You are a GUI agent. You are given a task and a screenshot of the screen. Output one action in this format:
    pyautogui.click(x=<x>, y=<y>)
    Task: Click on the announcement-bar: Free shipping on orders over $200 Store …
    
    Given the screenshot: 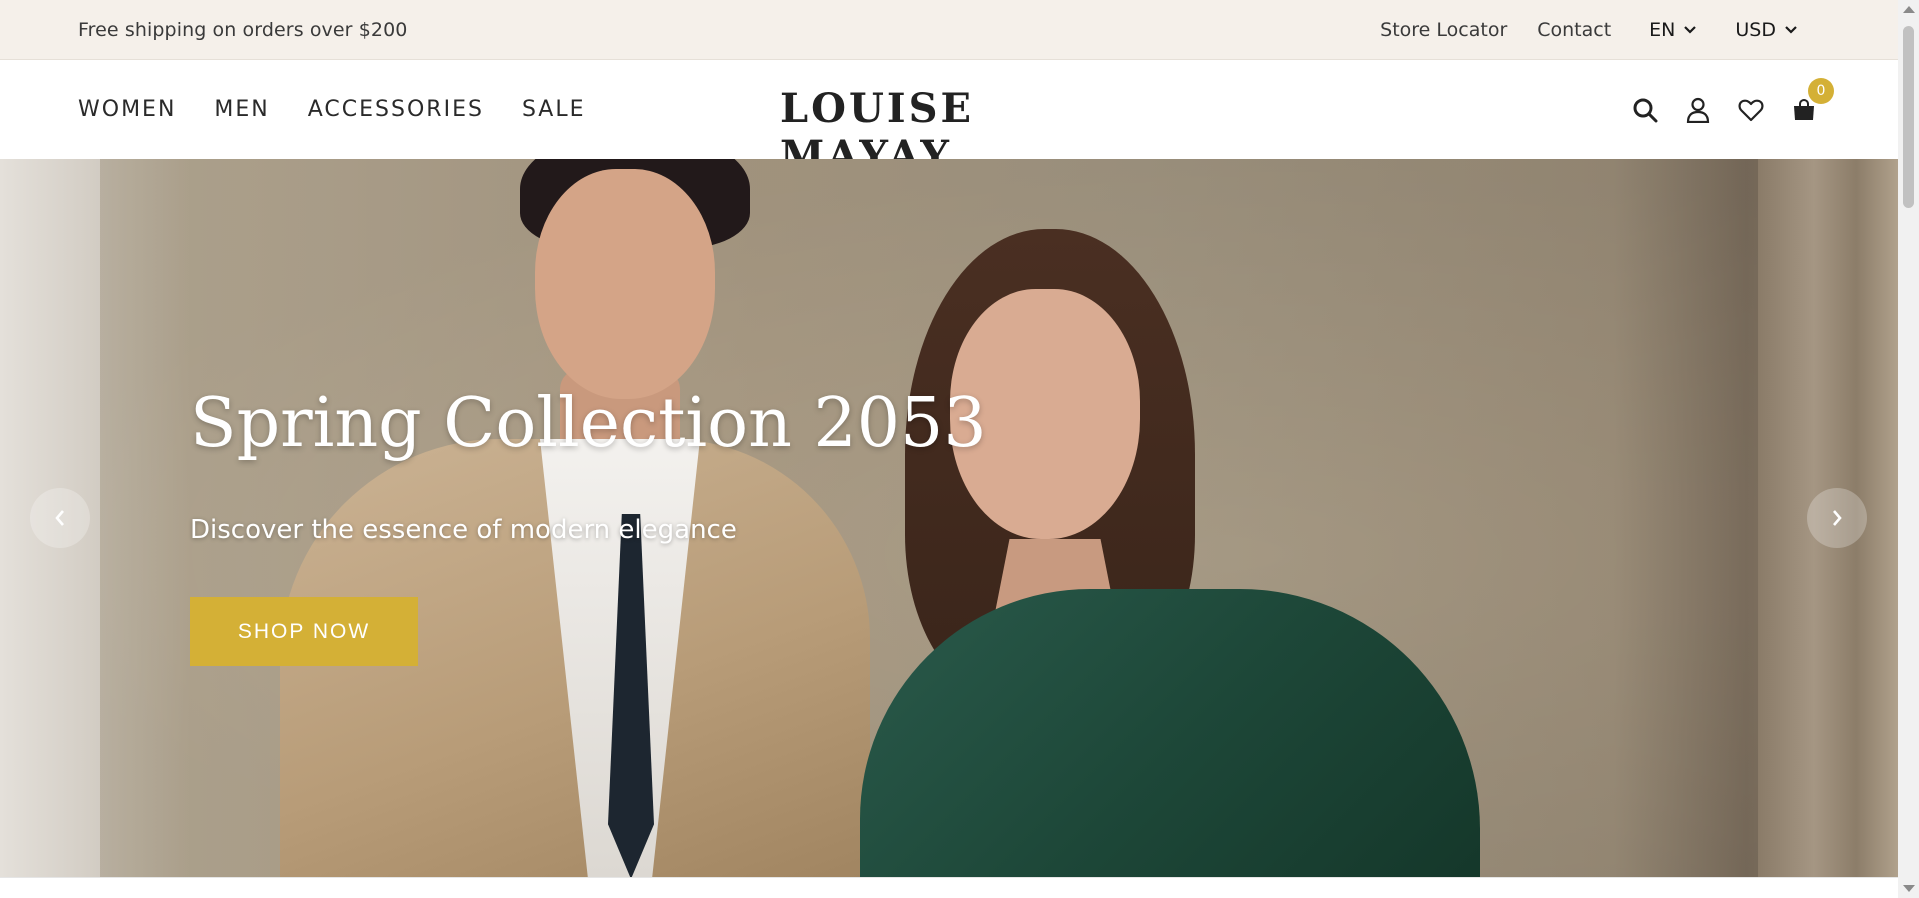 What is the action you would take?
    pyautogui.click(x=949, y=30)
    